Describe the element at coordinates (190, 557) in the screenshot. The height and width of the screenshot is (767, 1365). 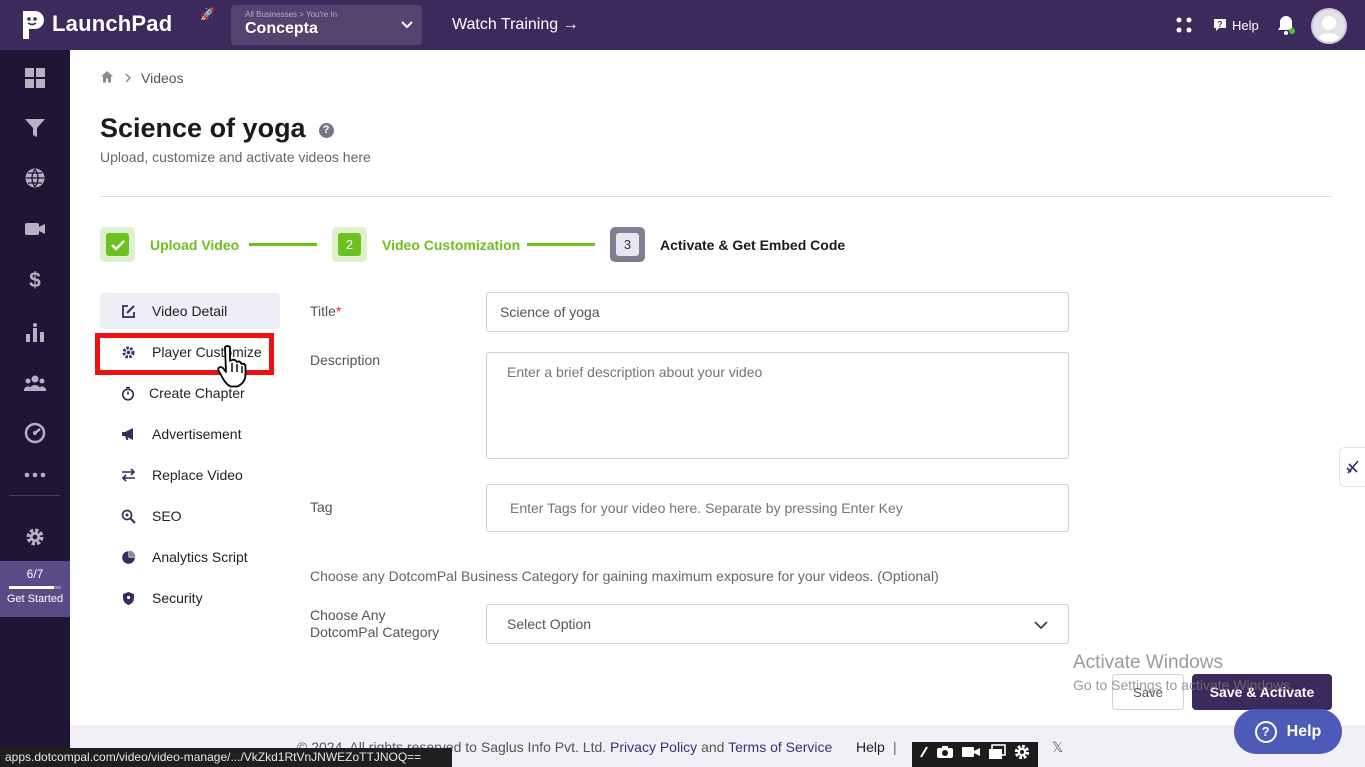
I see `menu-analytics-script: Analytics Script` at that location.